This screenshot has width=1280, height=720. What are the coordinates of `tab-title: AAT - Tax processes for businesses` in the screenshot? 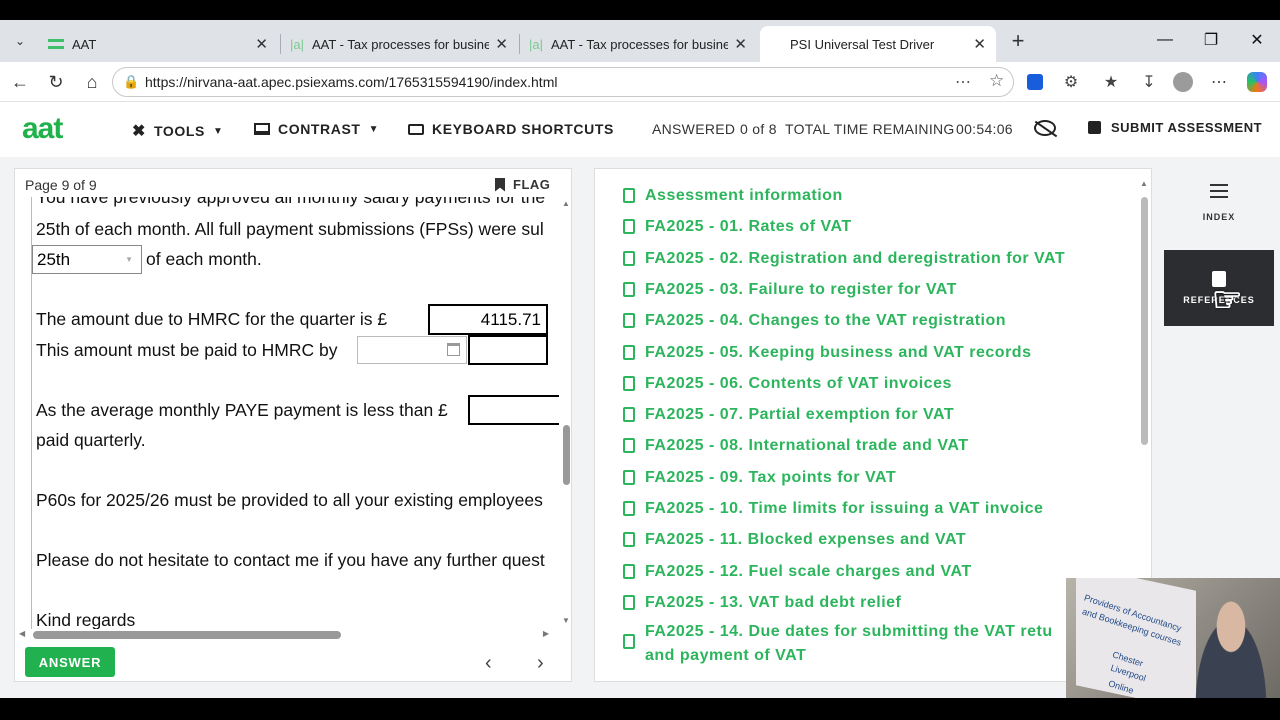 It's located at (400, 44).